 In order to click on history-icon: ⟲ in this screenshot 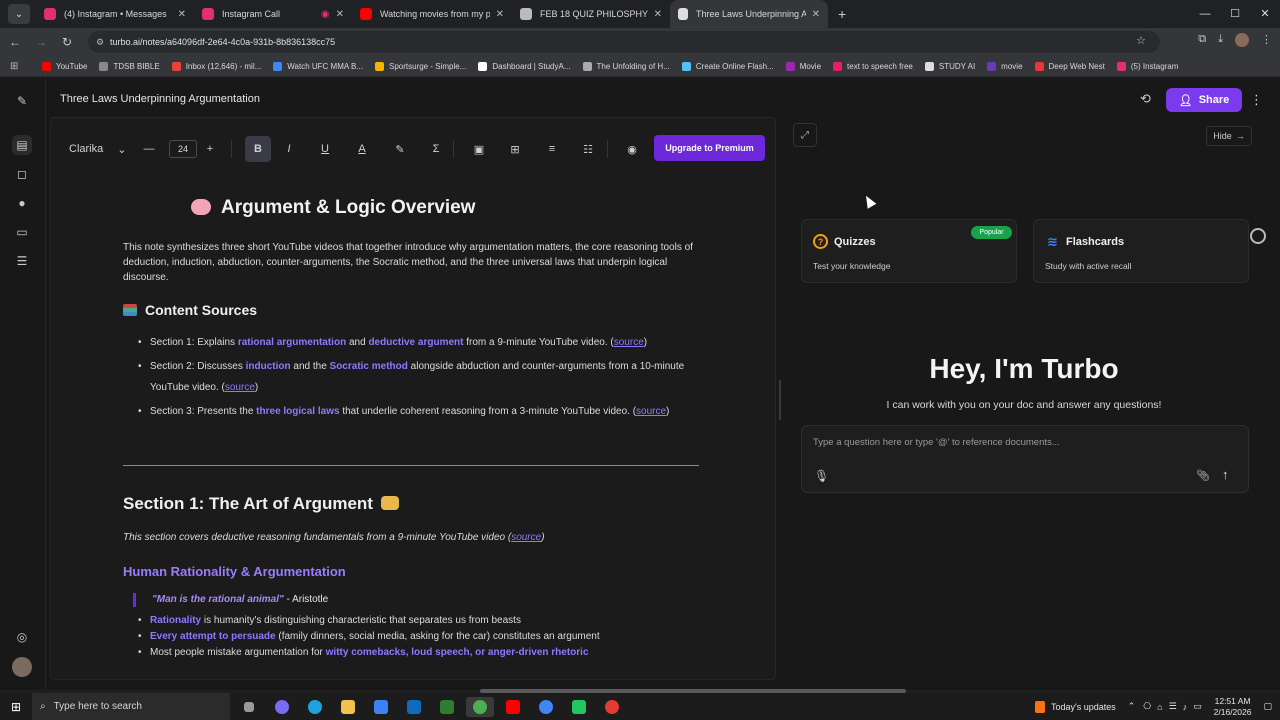, I will do `click(1145, 99)`.